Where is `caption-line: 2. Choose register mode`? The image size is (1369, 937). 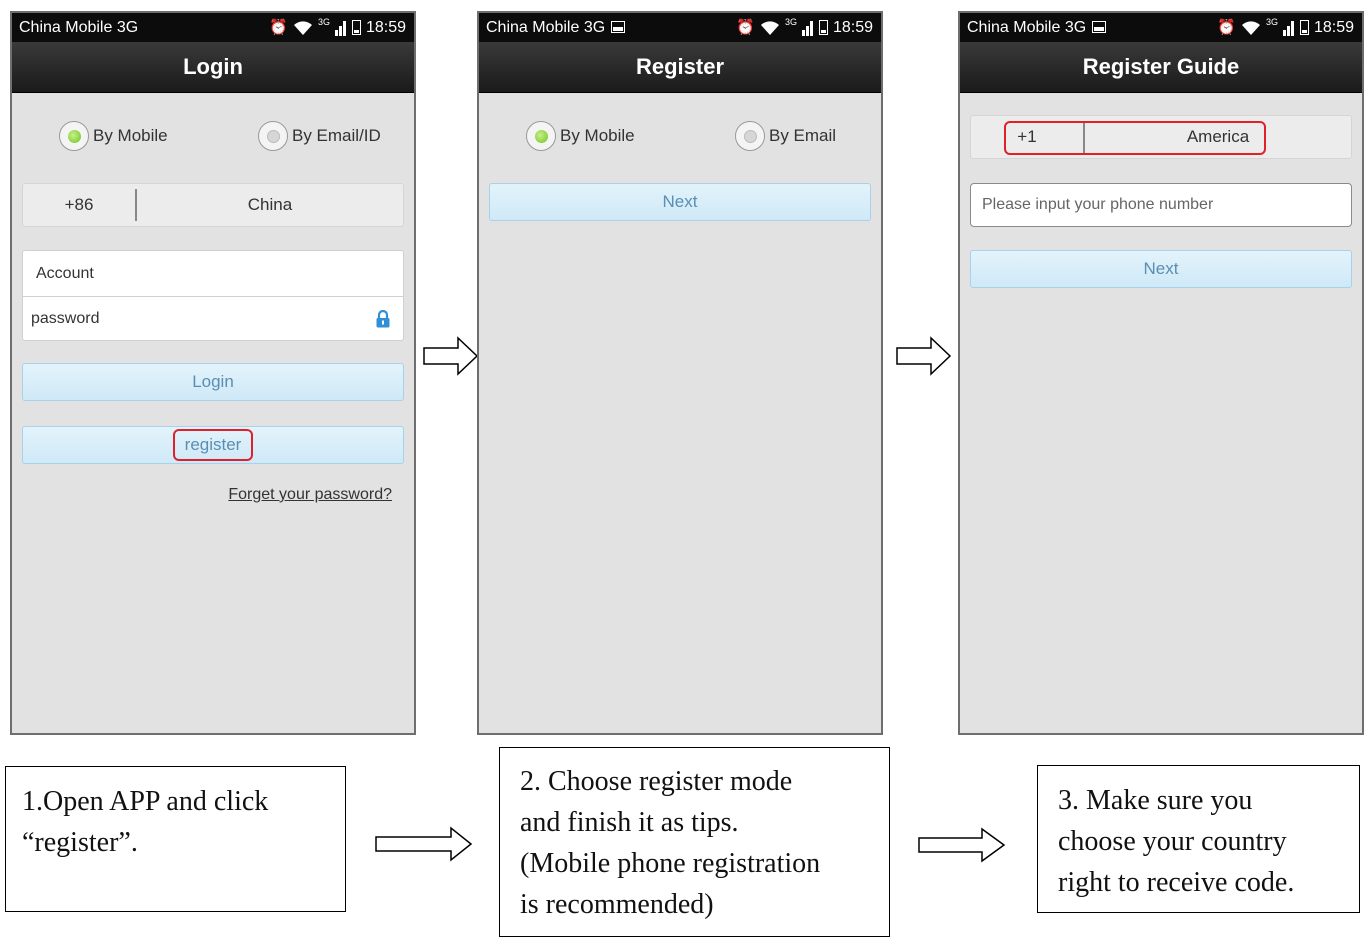
caption-line: 2. Choose register mode is located at coordinates (656, 781).